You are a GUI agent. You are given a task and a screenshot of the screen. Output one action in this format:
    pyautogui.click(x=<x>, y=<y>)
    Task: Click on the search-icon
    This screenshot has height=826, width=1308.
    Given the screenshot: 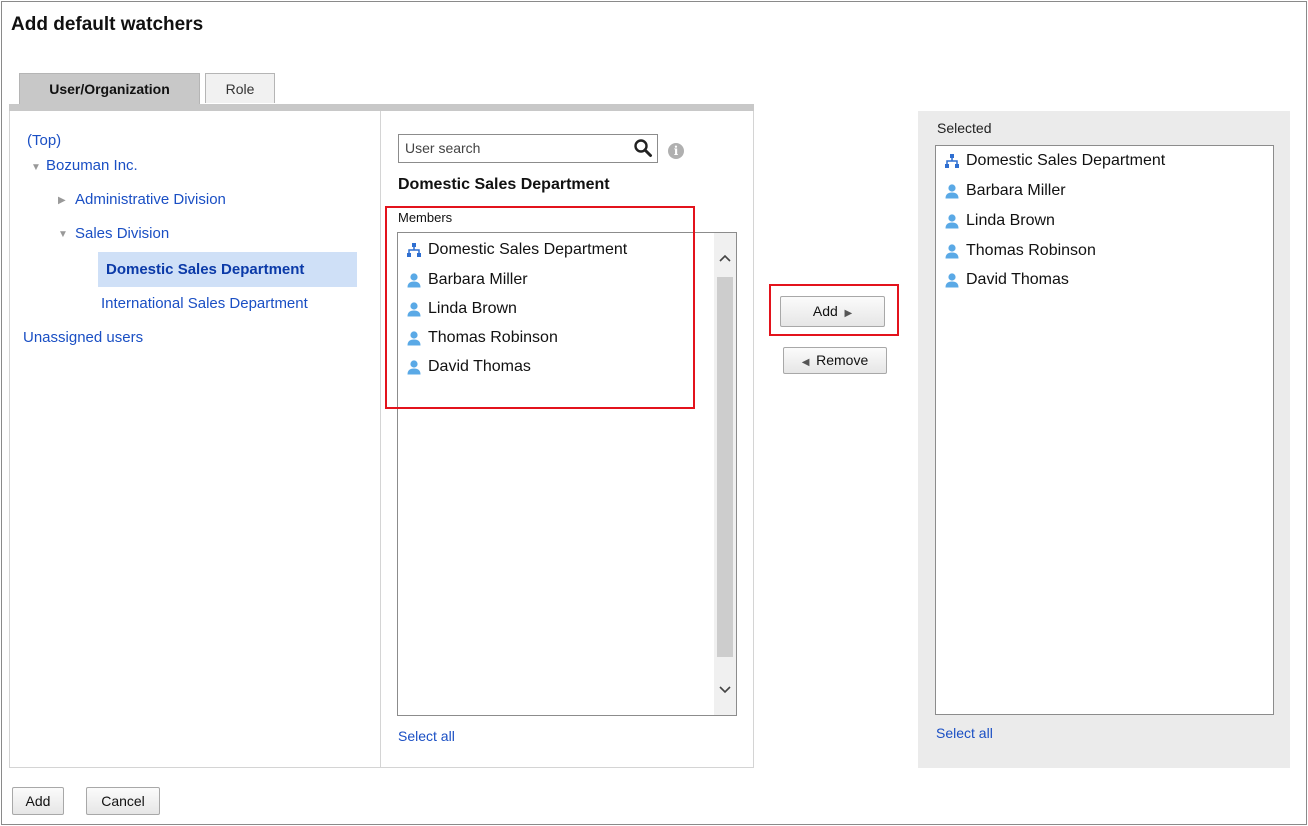 What is the action you would take?
    pyautogui.click(x=643, y=148)
    